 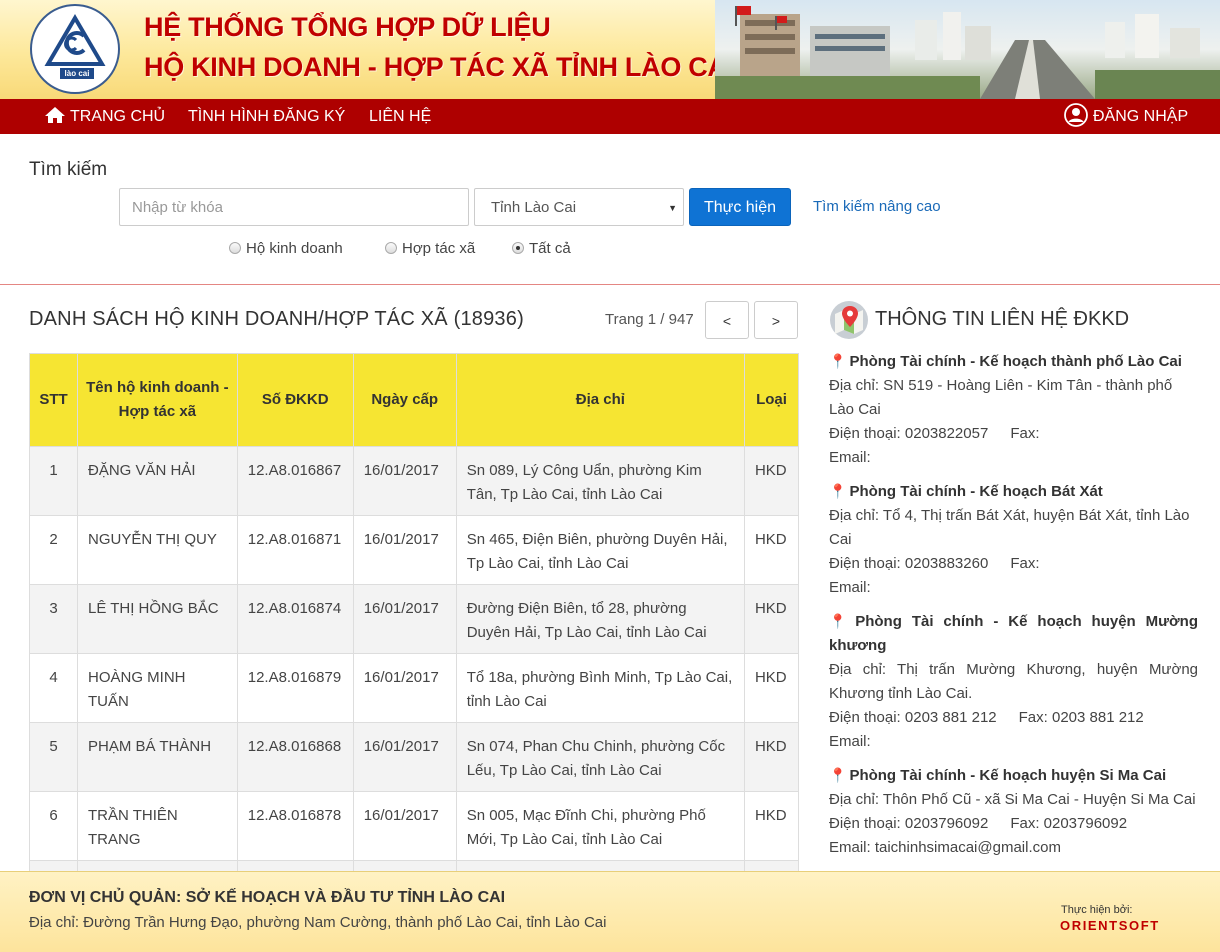 What do you see at coordinates (400, 116) in the screenshot?
I see `nav-contact: LIÊN HỆ` at bounding box center [400, 116].